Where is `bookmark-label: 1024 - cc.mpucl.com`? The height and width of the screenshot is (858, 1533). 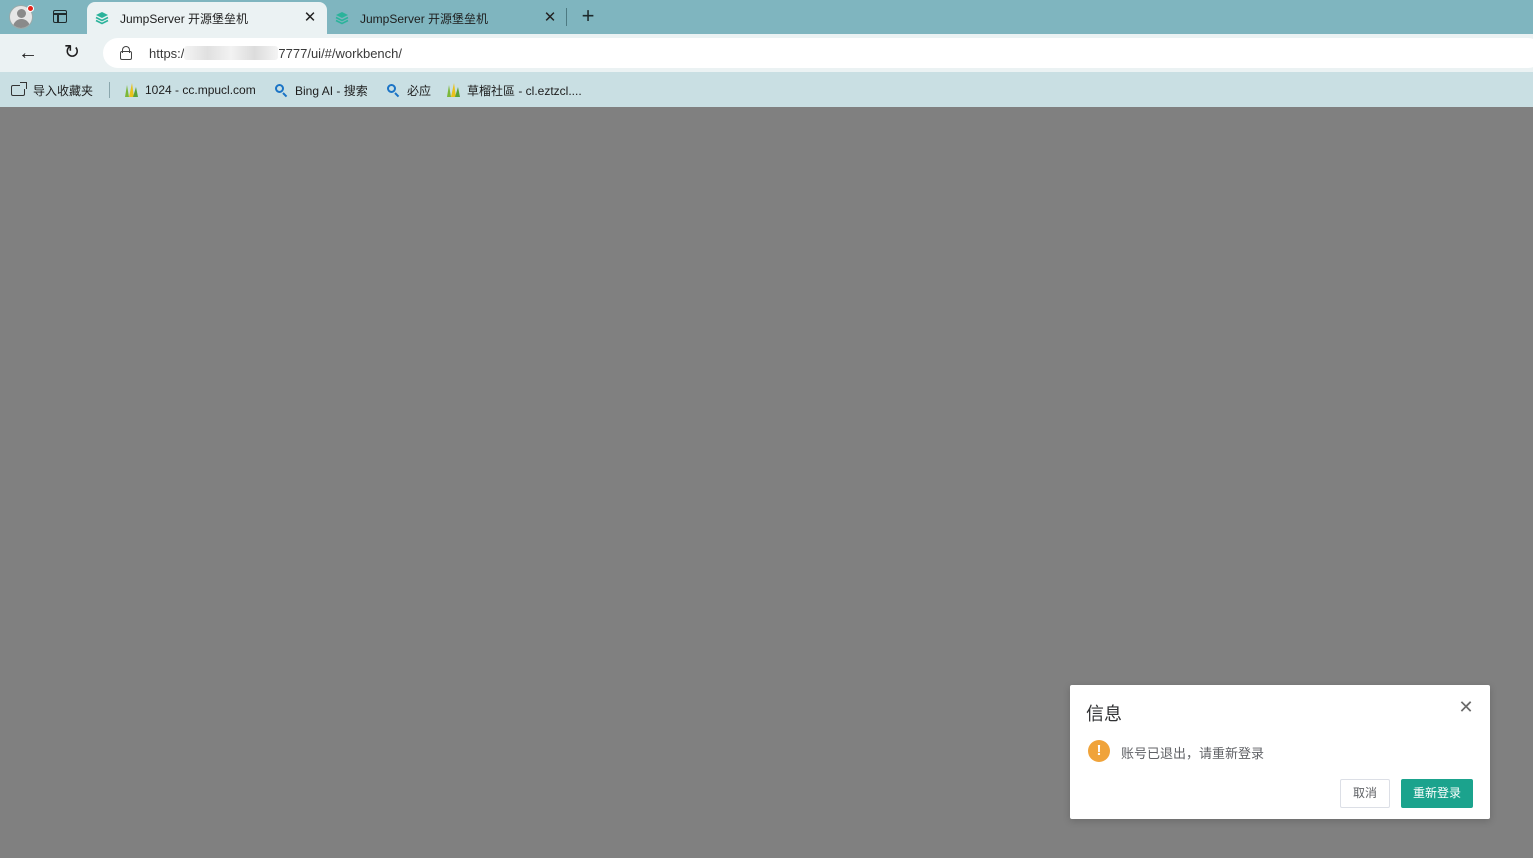
bookmark-label: 1024 - cc.mpucl.com is located at coordinates (200, 90).